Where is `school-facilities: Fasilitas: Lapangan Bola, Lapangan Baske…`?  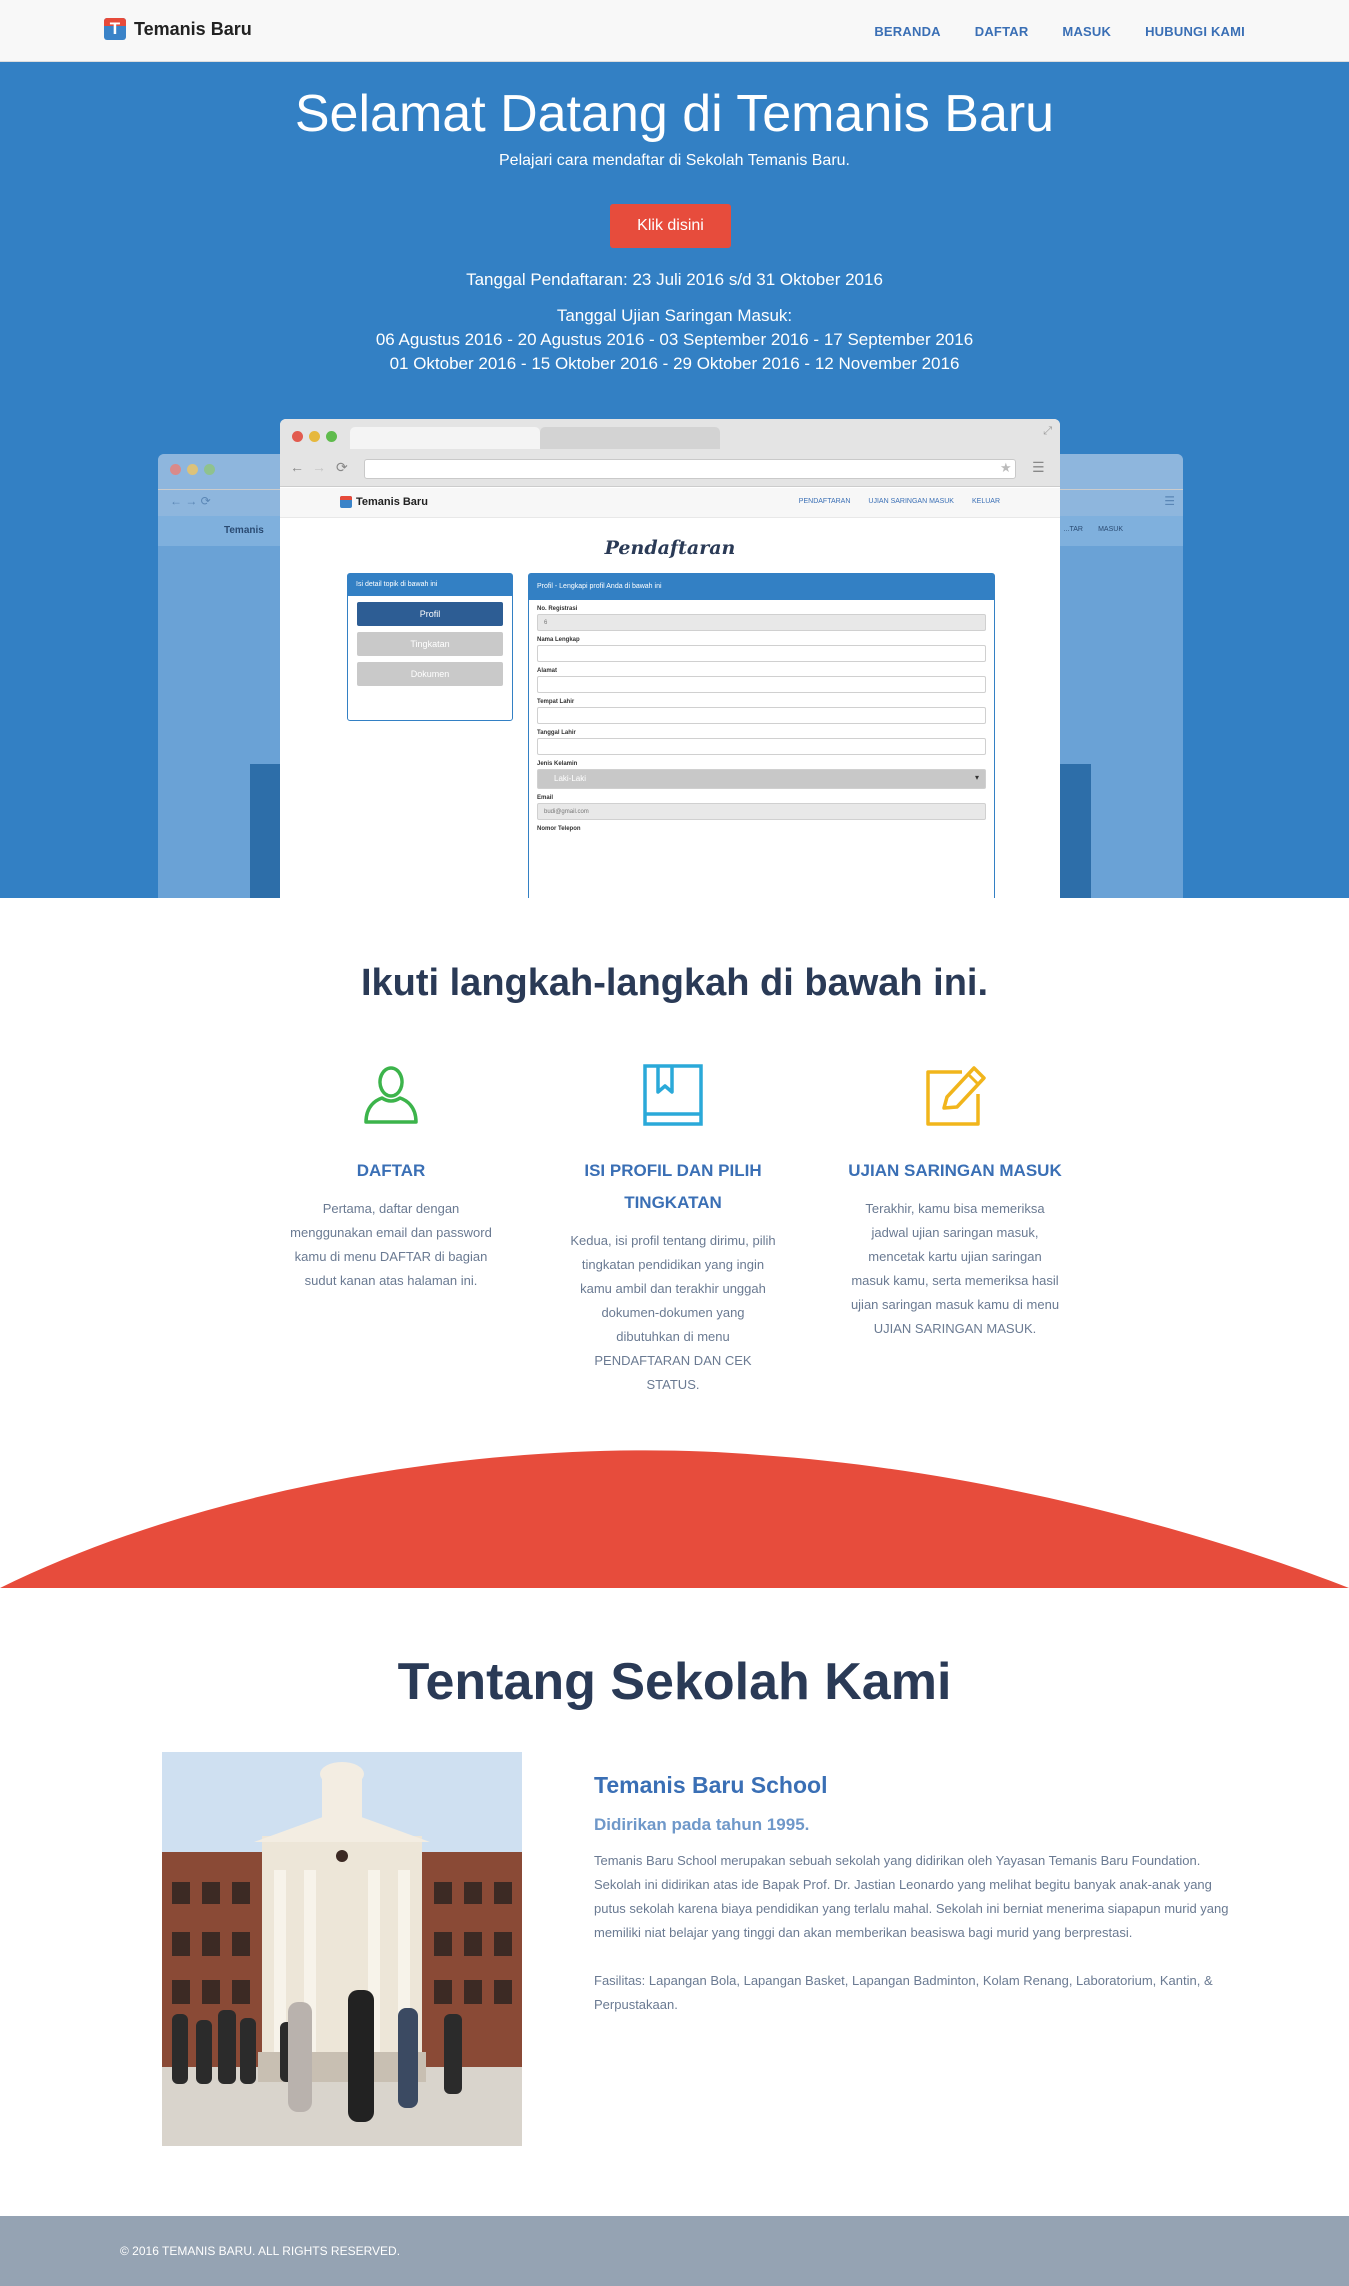 school-facilities: Fasilitas: Lapangan Bola, Lapangan Baske… is located at coordinates (903, 1992).